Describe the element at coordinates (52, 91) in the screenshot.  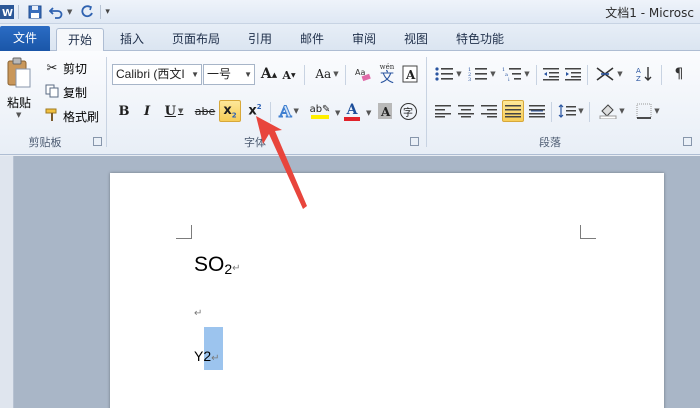
I see `copy-icon` at that location.